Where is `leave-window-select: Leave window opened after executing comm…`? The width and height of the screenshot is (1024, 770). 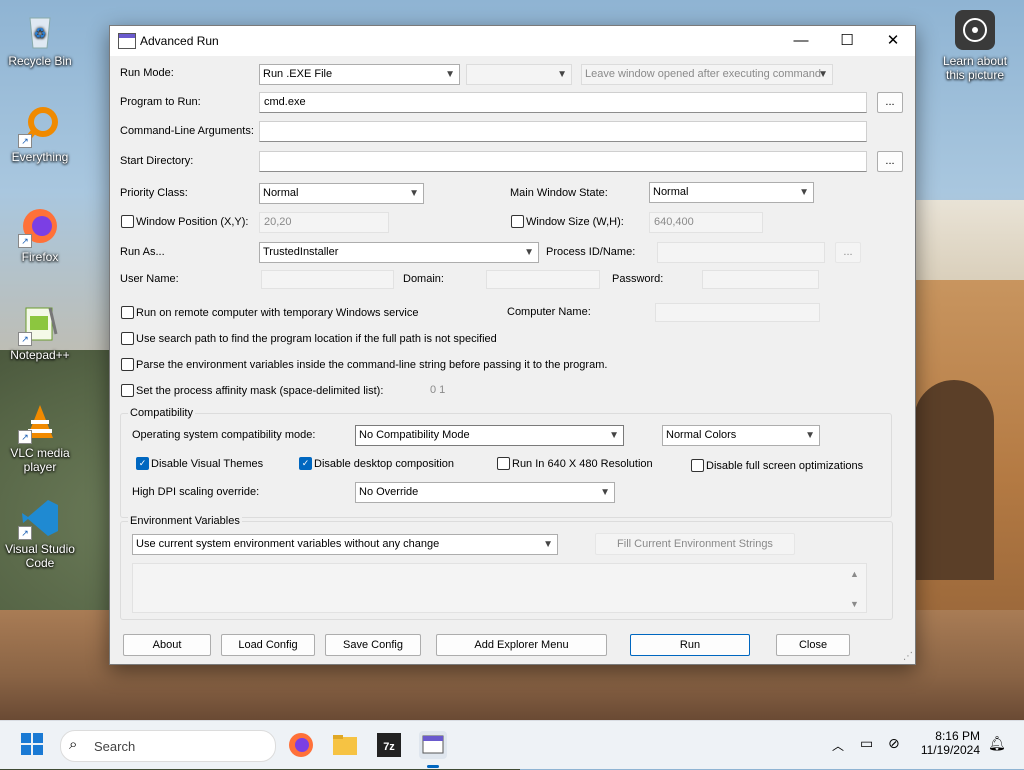 leave-window-select: Leave window opened after executing comm… is located at coordinates (707, 74).